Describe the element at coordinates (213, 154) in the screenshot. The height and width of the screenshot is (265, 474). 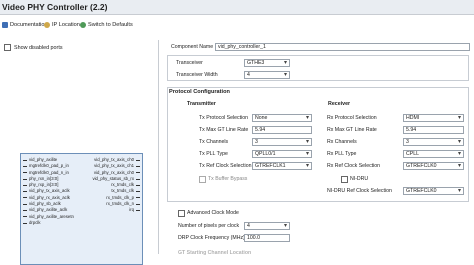
I see `tx-pll-type-label: Tx PLL Type` at that location.